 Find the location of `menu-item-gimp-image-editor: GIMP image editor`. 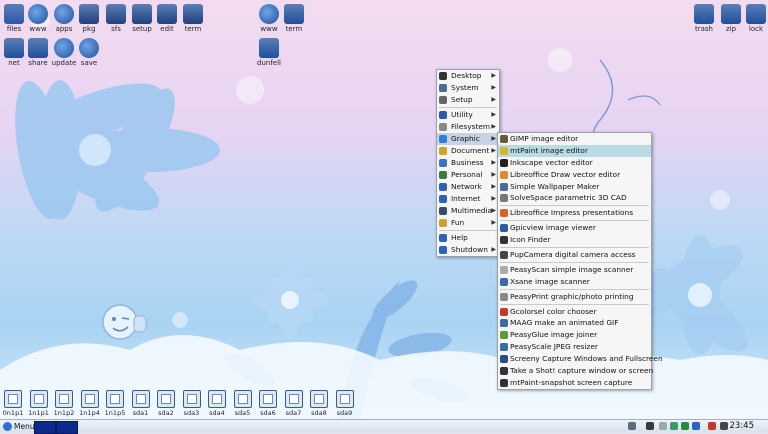

menu-item-gimp-image-editor: GIMP image editor is located at coordinates (574, 139).